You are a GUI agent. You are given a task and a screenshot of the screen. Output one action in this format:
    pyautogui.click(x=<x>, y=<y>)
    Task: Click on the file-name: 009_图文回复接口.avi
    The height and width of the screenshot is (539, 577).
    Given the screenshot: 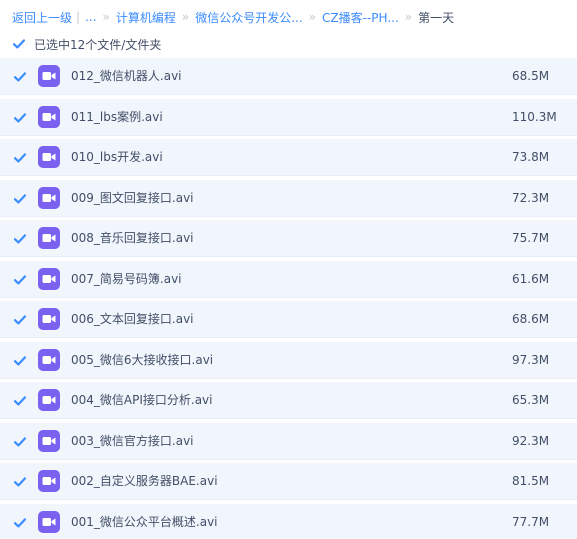 What is the action you would take?
    pyautogui.click(x=132, y=198)
    